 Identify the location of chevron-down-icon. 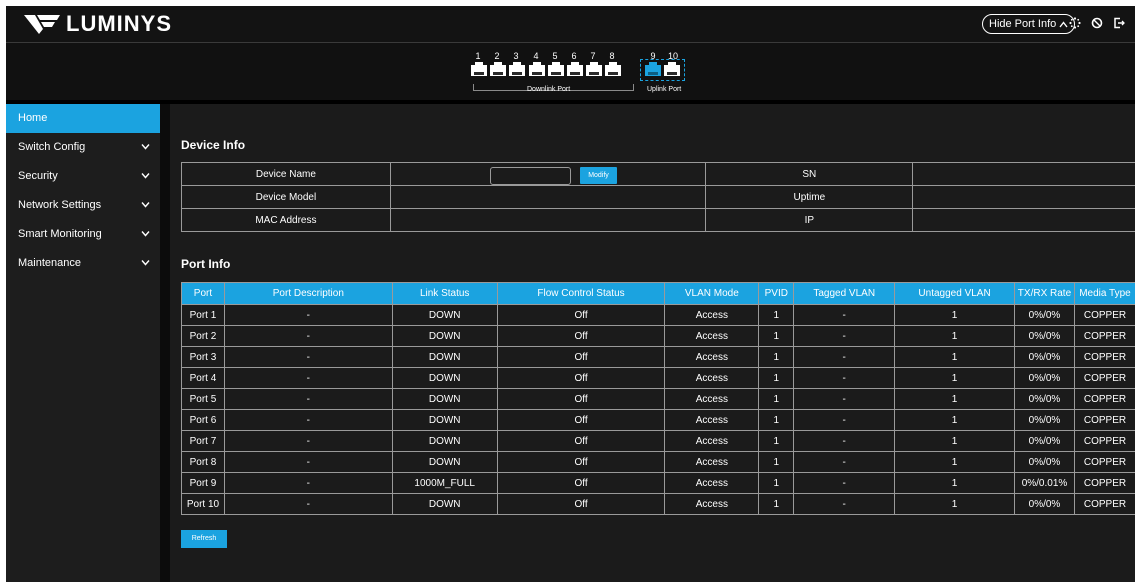
(145, 176).